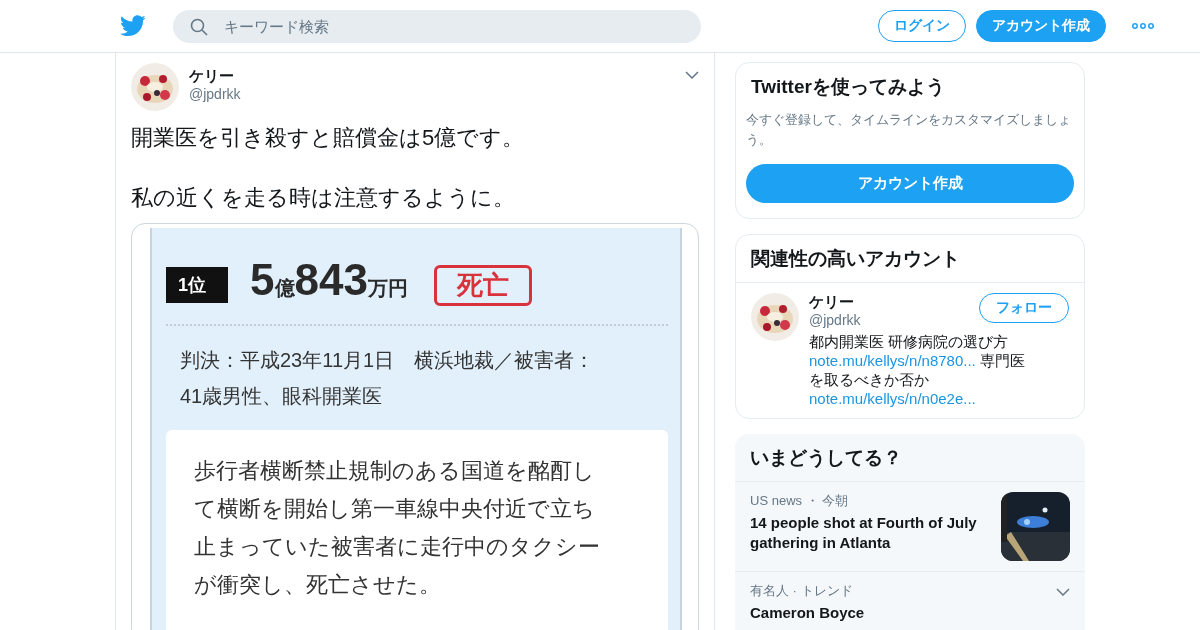 The height and width of the screenshot is (630, 1200). Describe the element at coordinates (387, 378) in the screenshot. I see `verdict-text: 判決：平成23年11月1日 横浜地裁／被害者： 41歳男性、眼科開業医` at that location.